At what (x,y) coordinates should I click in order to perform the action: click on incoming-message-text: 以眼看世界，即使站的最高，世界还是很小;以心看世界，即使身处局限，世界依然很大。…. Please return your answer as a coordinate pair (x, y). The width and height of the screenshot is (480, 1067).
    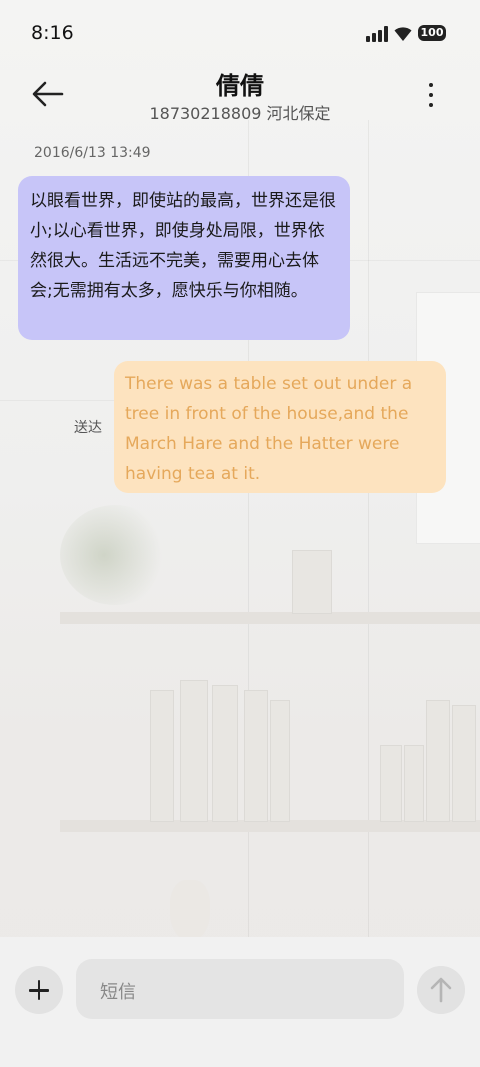
    Looking at the image, I should click on (183, 246).